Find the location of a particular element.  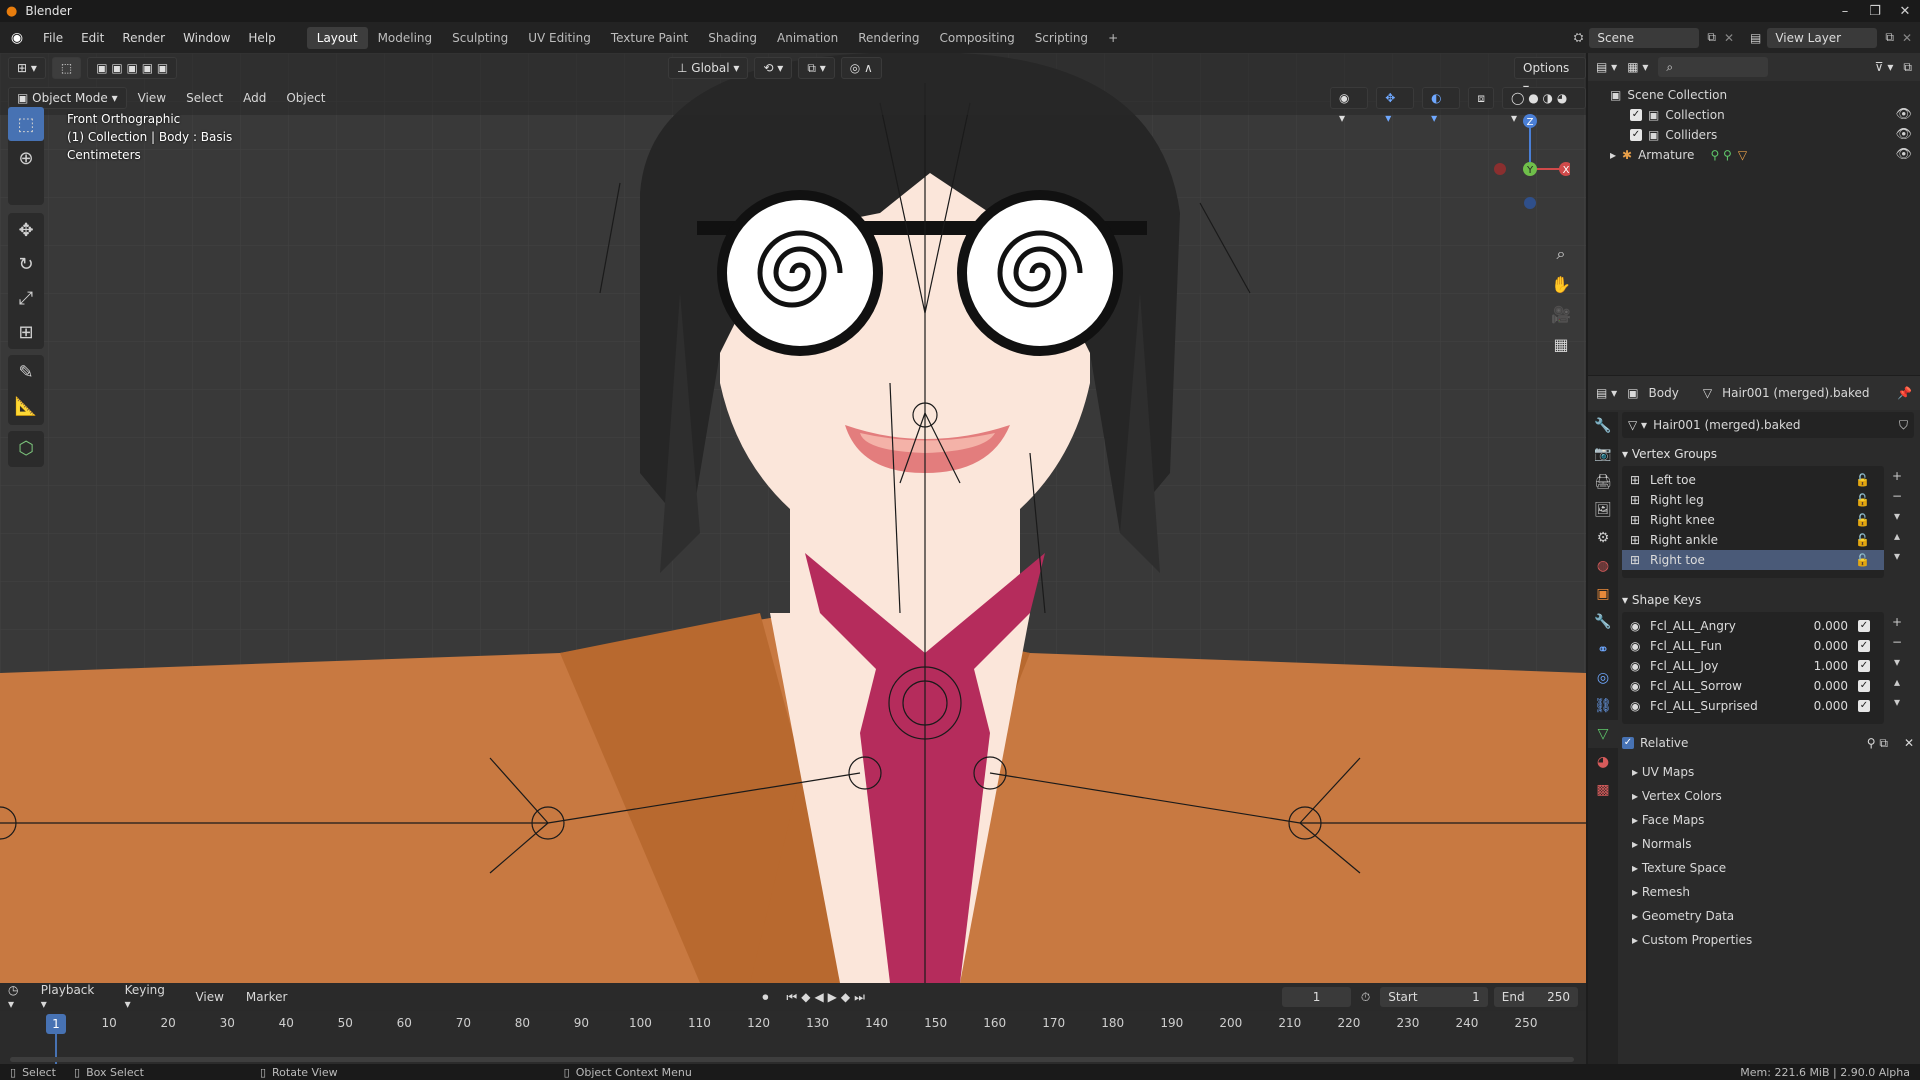

tab-texture-paint: Texture Paint is located at coordinates (649, 38).